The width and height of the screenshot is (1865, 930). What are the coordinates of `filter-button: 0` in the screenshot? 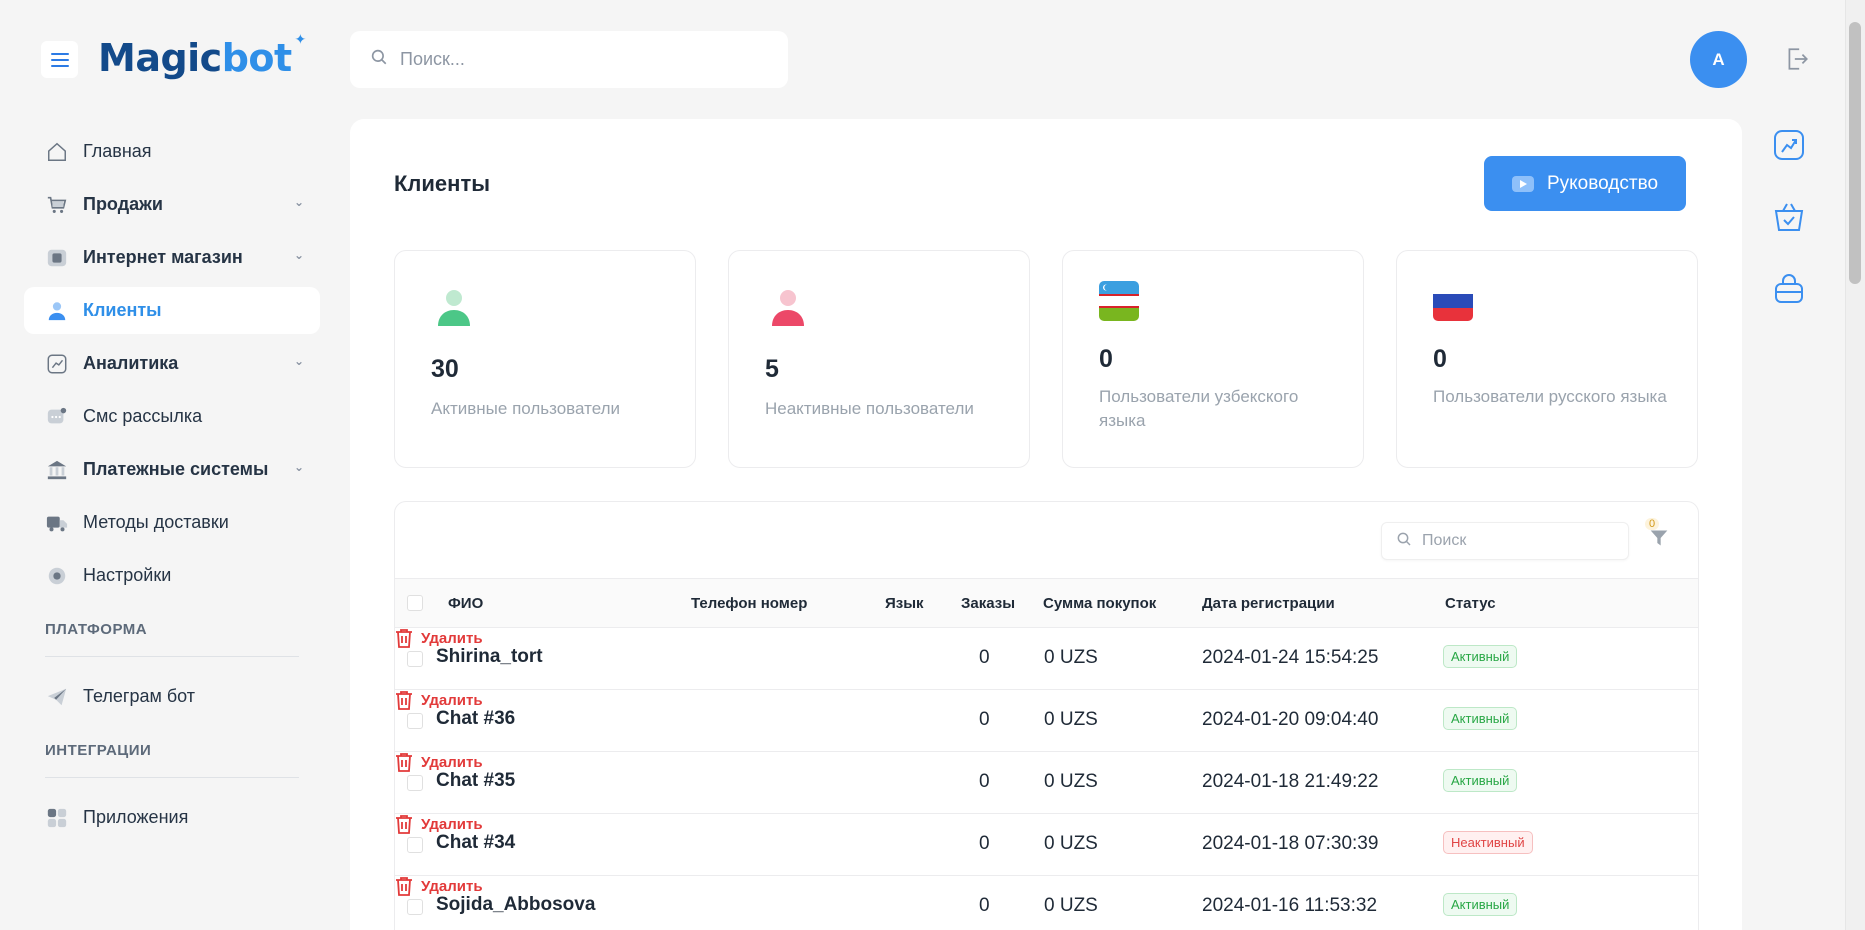 It's located at (1657, 535).